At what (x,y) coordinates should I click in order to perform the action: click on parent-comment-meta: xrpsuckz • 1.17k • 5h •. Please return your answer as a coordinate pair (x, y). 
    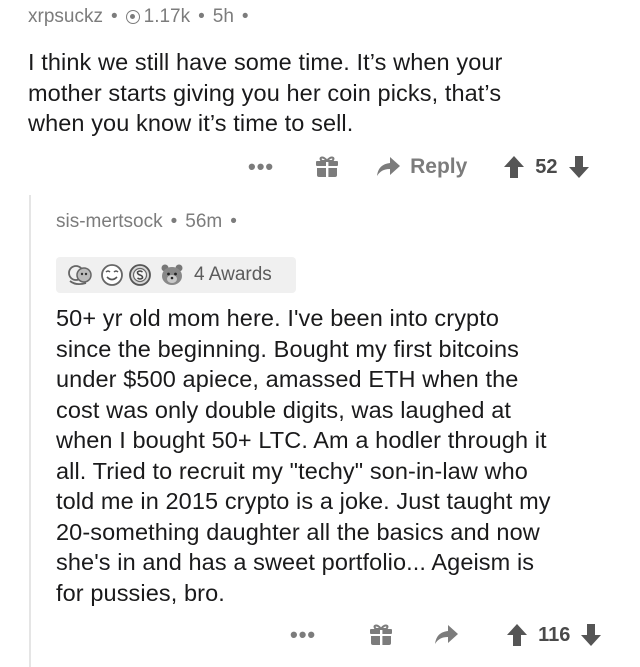
    Looking at the image, I should click on (142, 17).